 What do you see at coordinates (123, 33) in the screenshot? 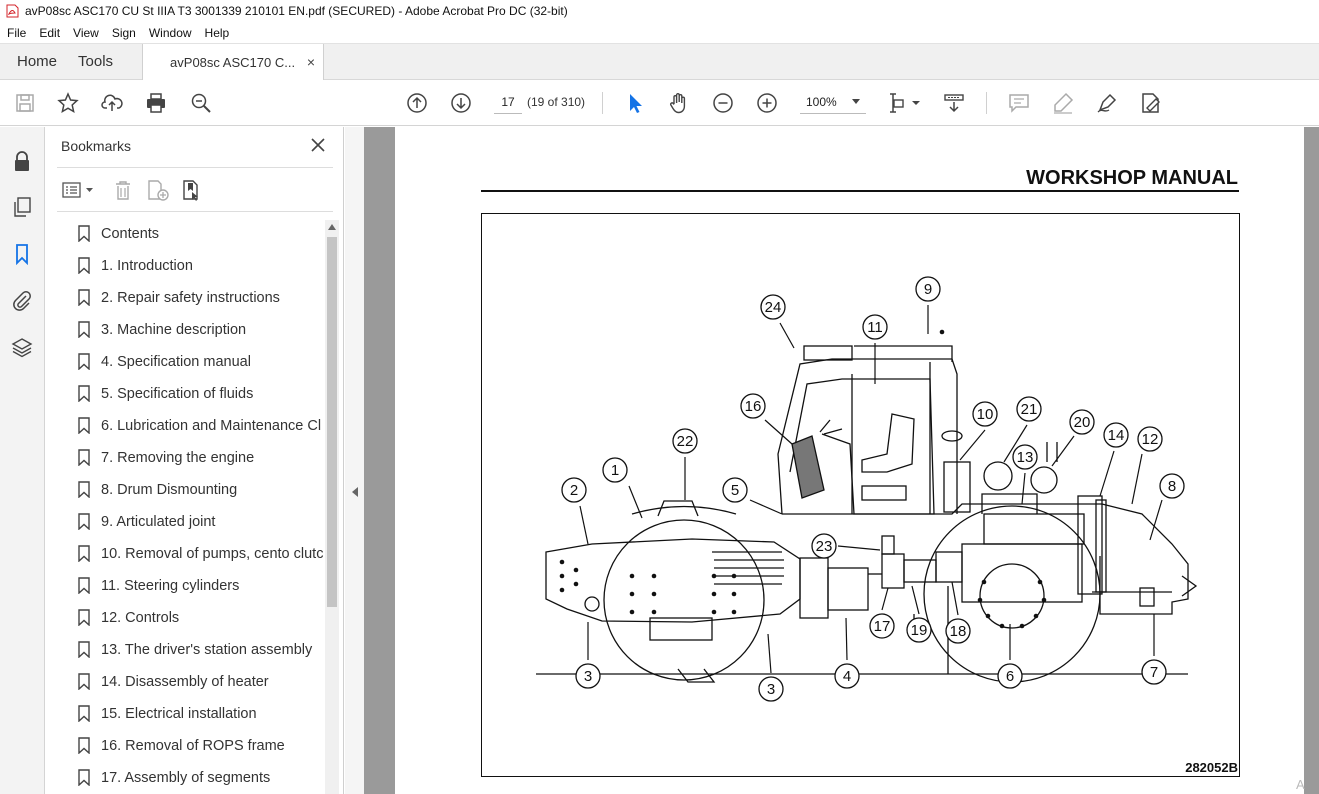
I see `menu-sign: Sign` at bounding box center [123, 33].